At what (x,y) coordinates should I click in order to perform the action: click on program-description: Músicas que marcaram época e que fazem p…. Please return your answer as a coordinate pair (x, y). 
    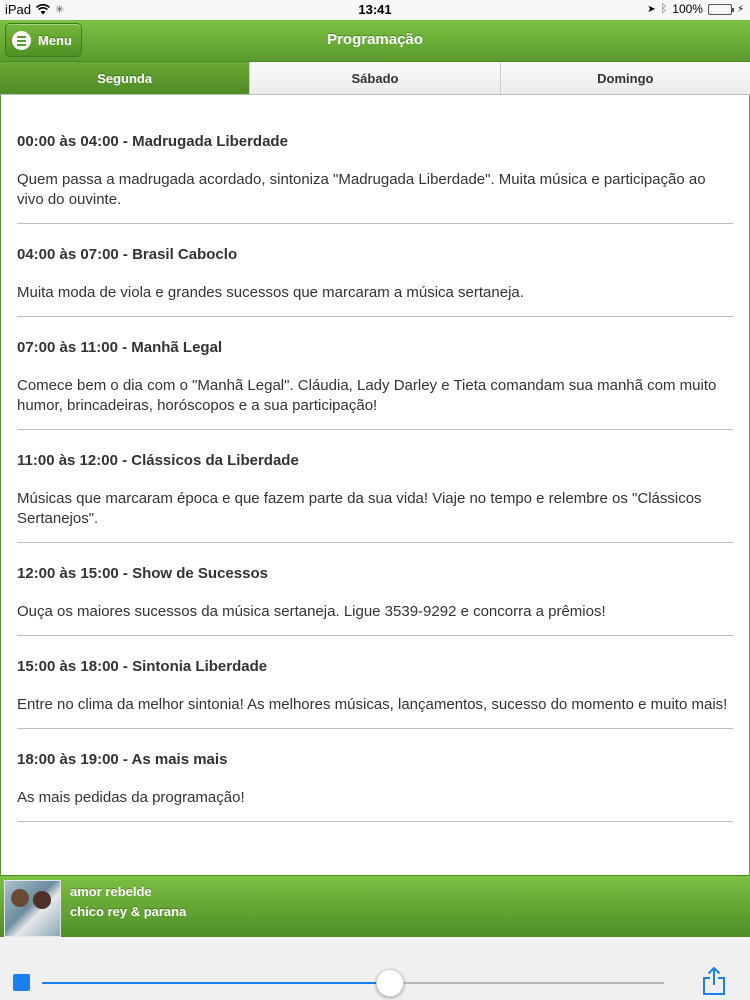
    Looking at the image, I should click on (359, 508).